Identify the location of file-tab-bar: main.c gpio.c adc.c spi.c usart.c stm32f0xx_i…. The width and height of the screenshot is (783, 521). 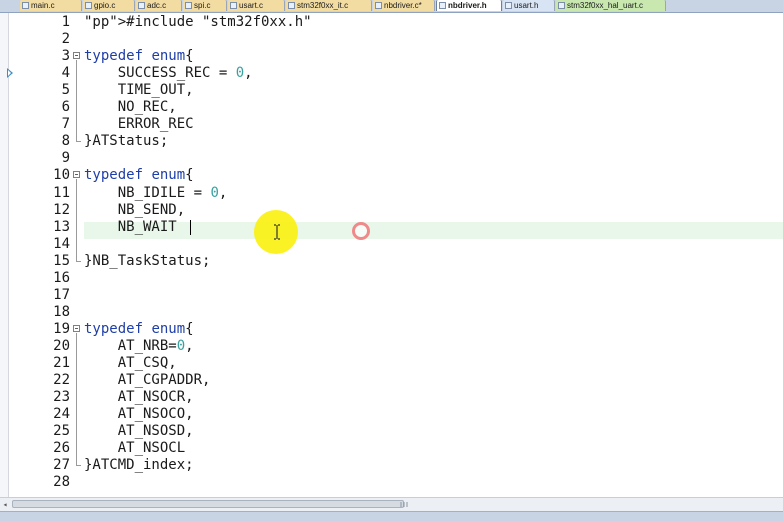
(391, 6).